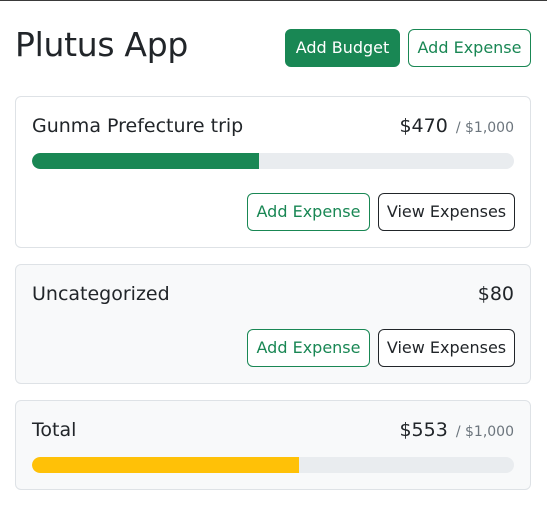 This screenshot has height=508, width=547. What do you see at coordinates (54, 430) in the screenshot?
I see `total-name: Total` at bounding box center [54, 430].